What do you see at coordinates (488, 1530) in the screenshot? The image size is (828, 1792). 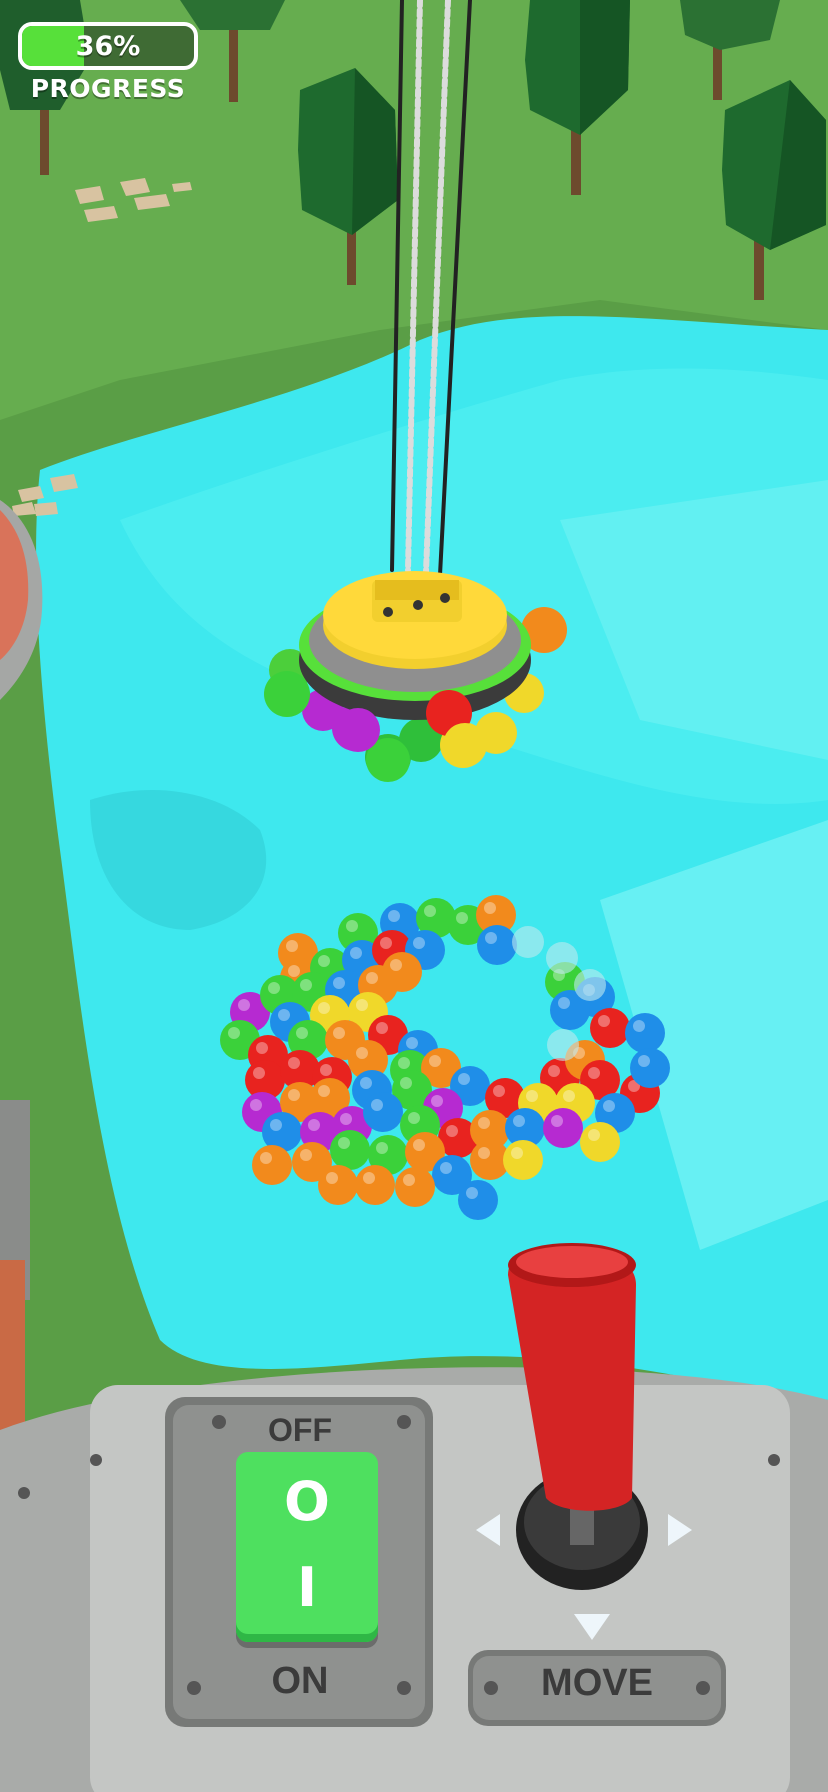 I see `triangle-left-icon` at bounding box center [488, 1530].